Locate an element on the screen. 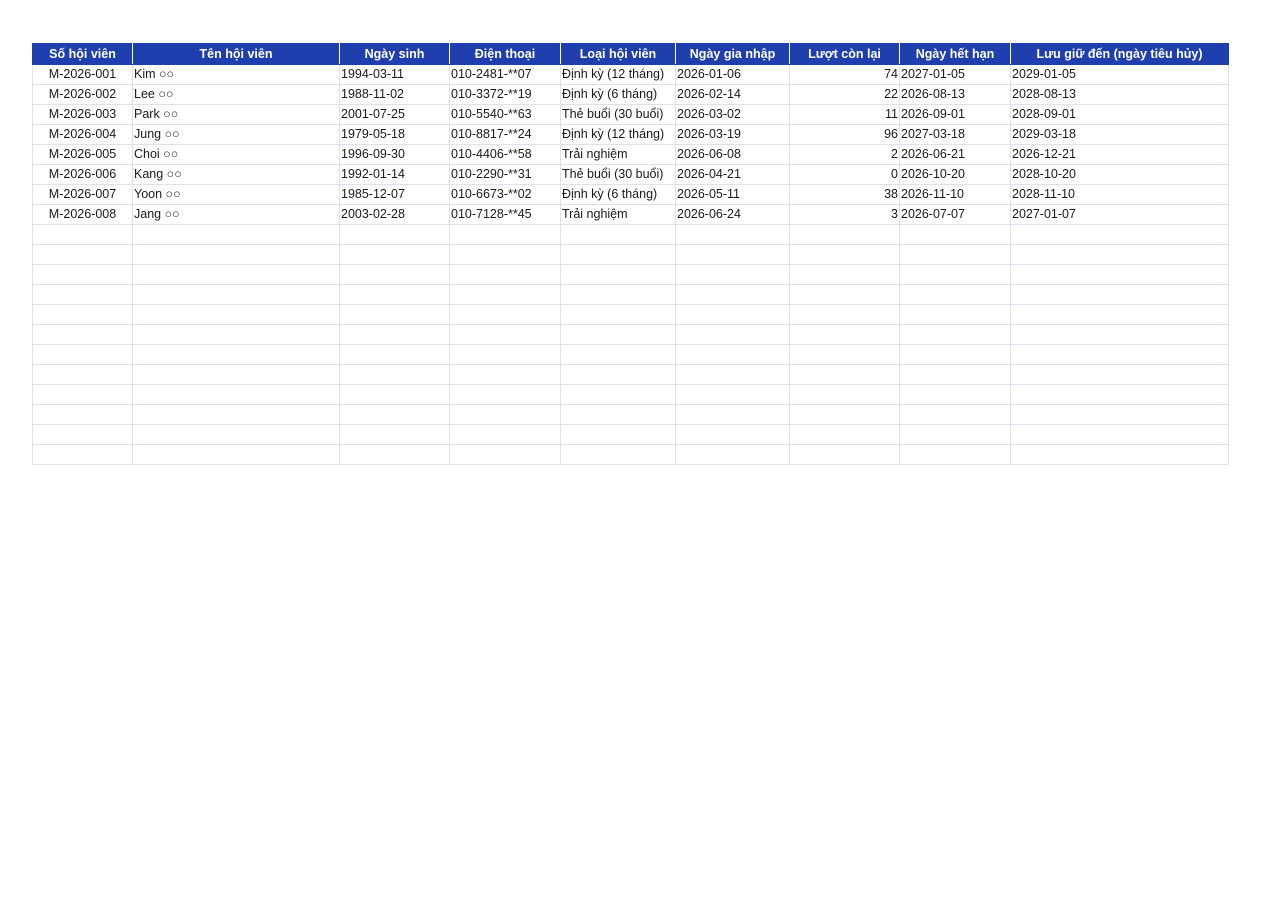 This screenshot has width=1272, height=900. cell-retention-date: 2029-01-05 is located at coordinates (1119, 74).